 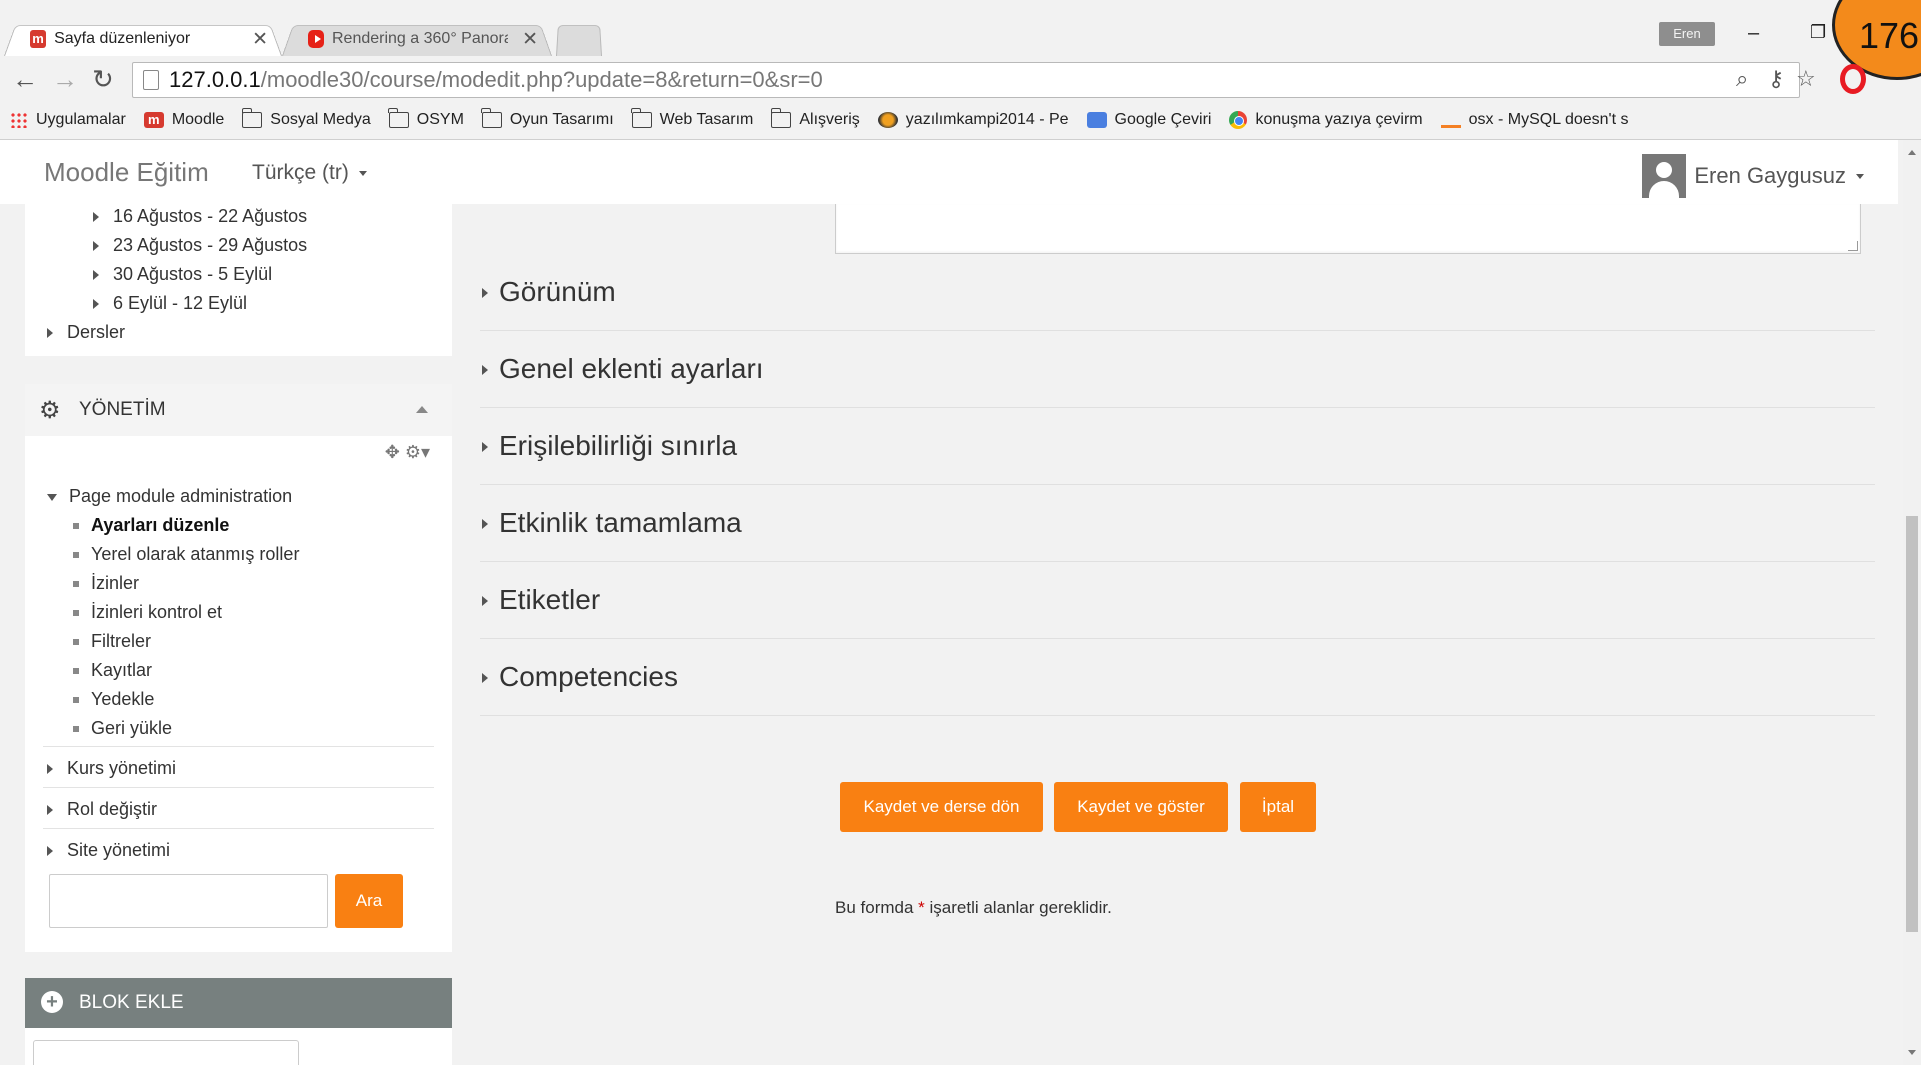 I want to click on bookmark-sosyal-medya: Sosyal Medya, so click(x=306, y=118).